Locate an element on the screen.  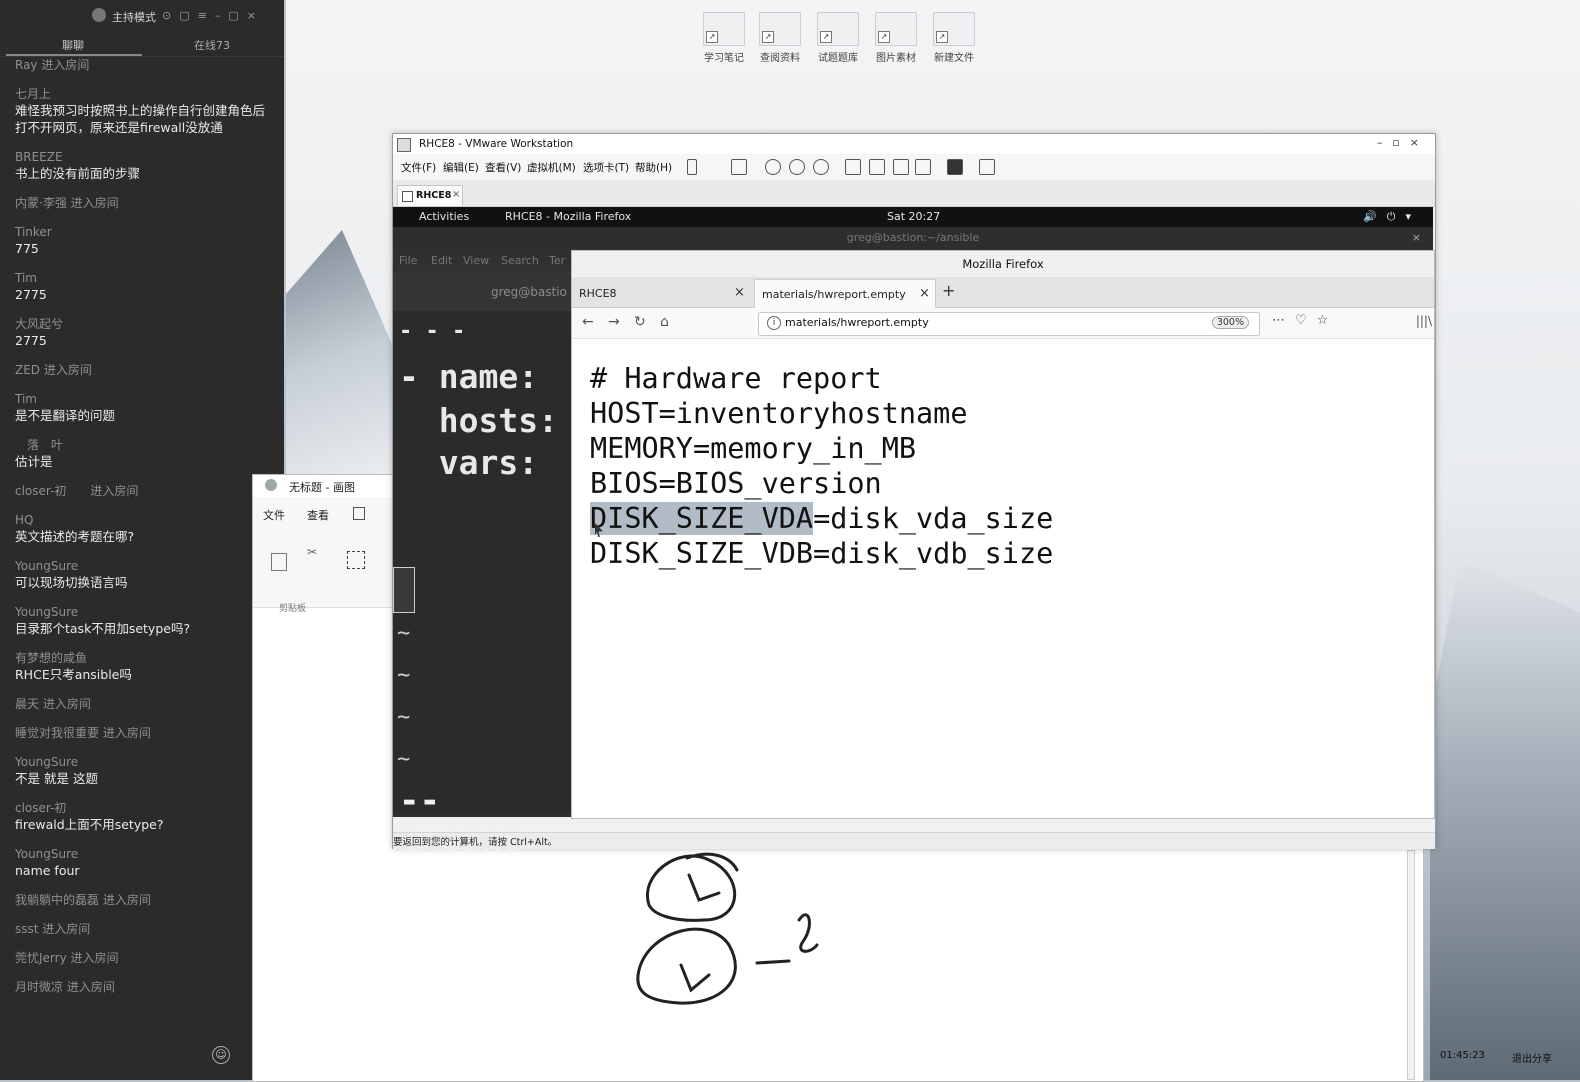
menu-edit: 编辑(E) is located at coordinates (461, 167).